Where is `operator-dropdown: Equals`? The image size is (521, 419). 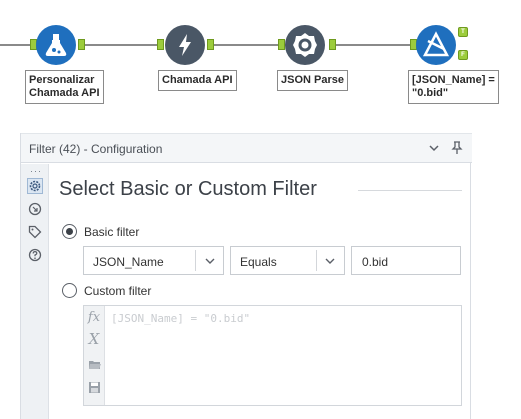
operator-dropdown: Equals is located at coordinates (287, 260).